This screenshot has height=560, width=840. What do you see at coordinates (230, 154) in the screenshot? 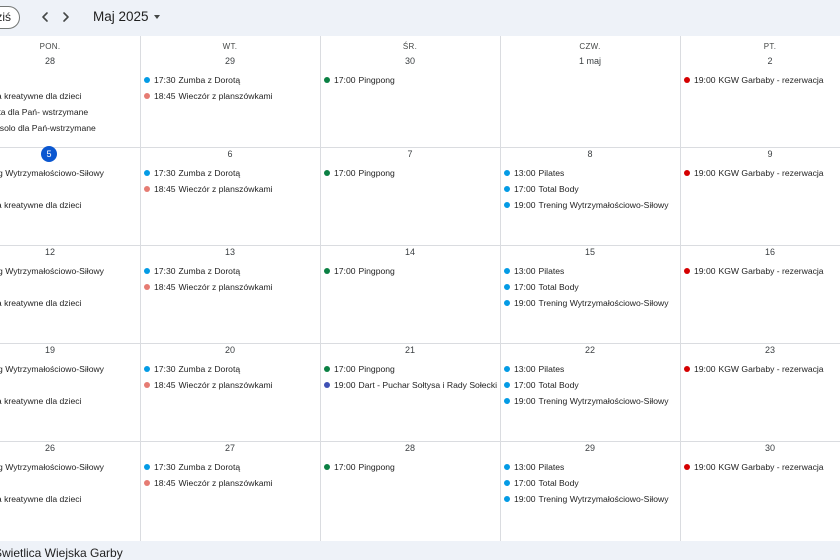
I see `day-number: 6` at bounding box center [230, 154].